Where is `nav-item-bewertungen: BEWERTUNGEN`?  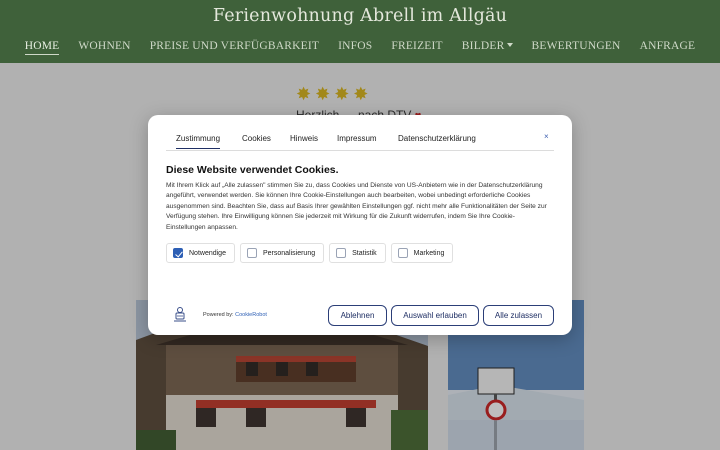
nav-item-bewertungen: BEWERTUNGEN is located at coordinates (576, 47).